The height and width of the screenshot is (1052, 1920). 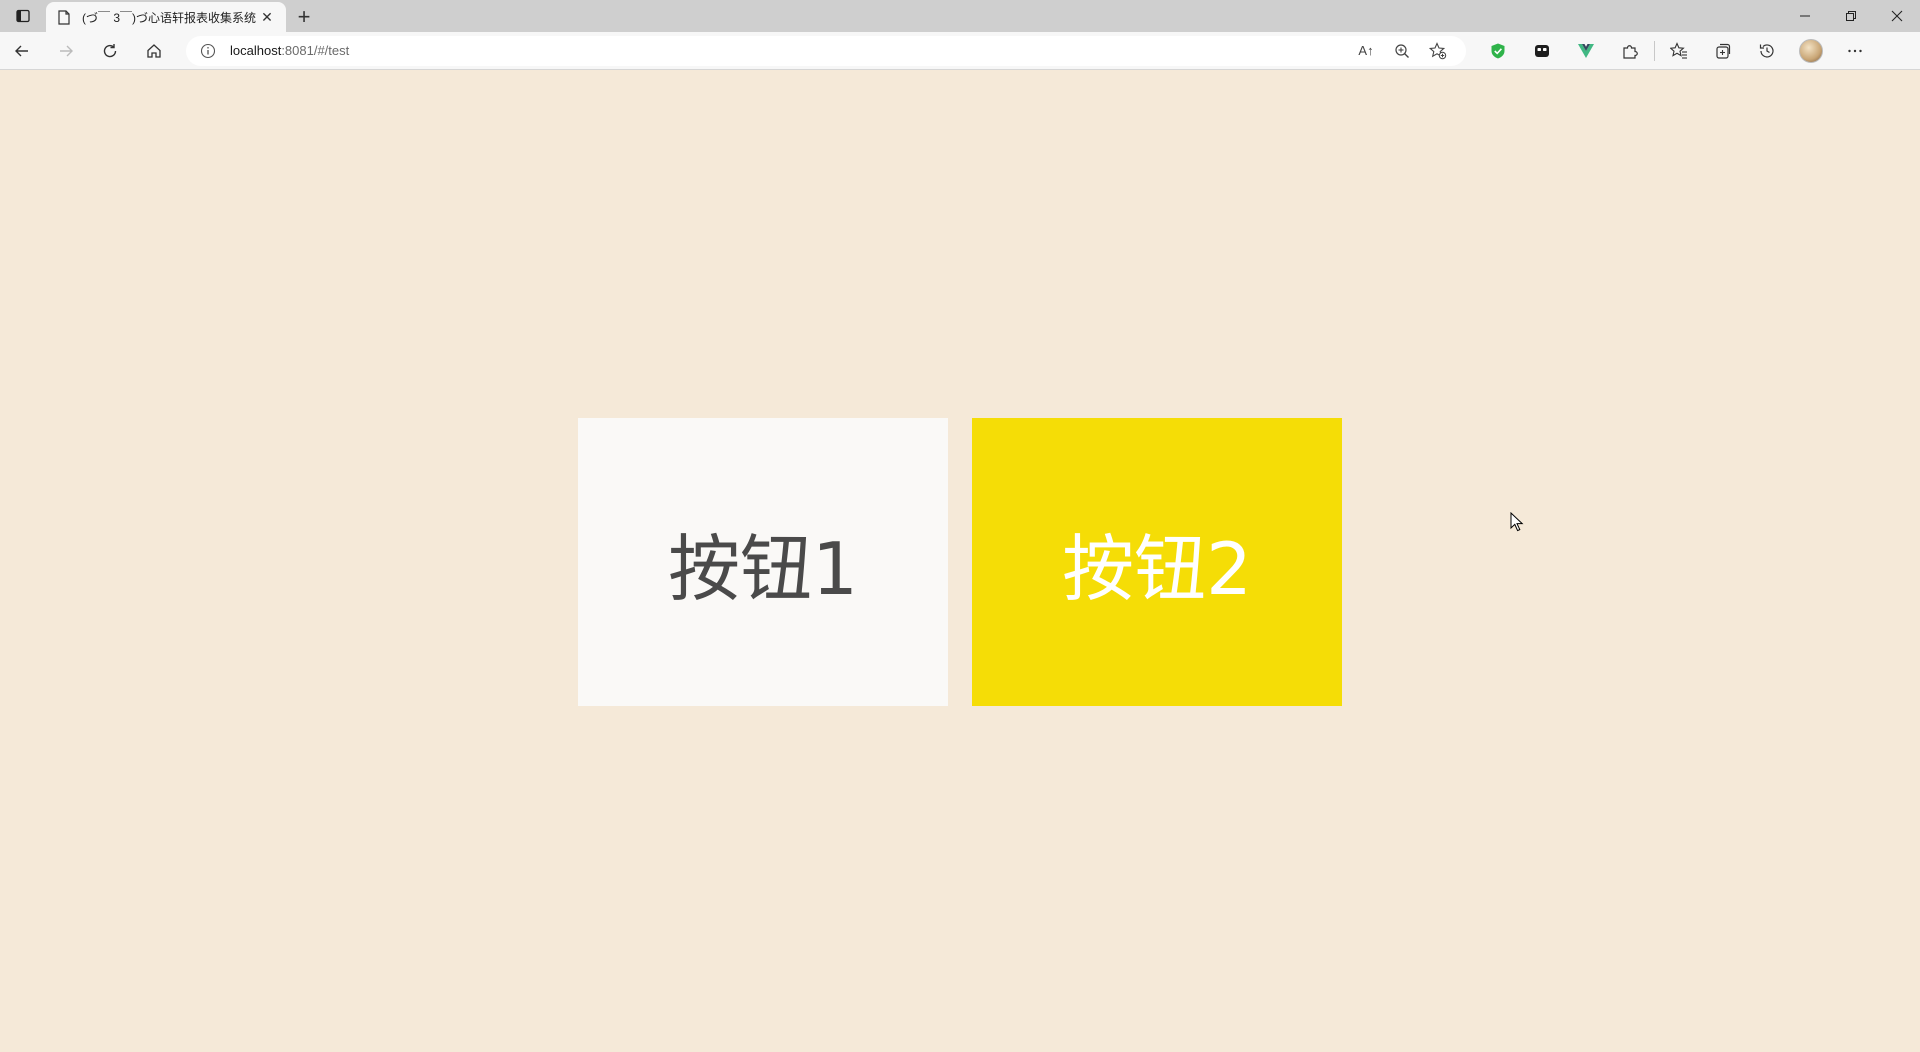 I want to click on more-icon, so click(x=1855, y=51).